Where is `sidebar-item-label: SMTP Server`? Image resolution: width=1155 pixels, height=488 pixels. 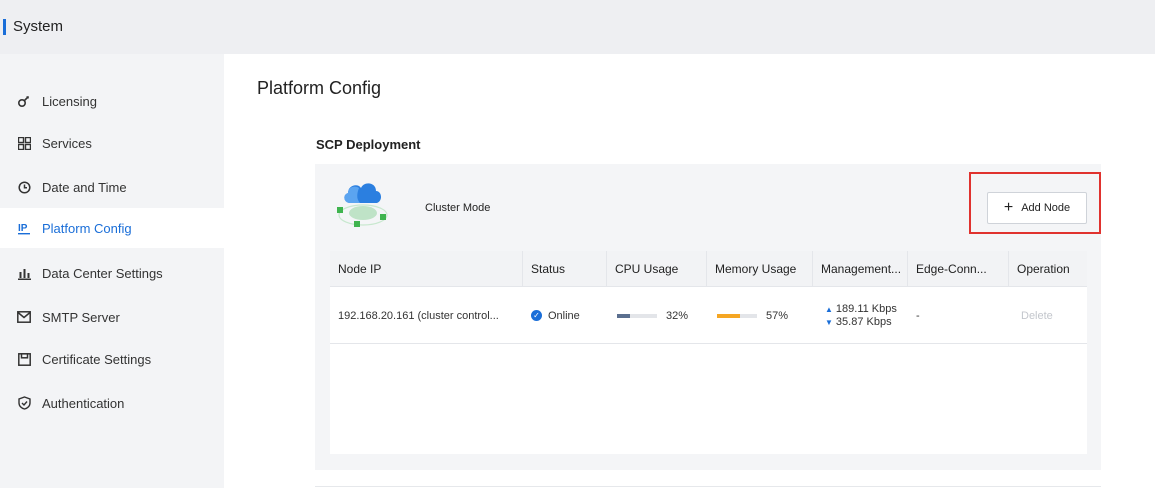
sidebar-item-label: SMTP Server is located at coordinates (81, 317).